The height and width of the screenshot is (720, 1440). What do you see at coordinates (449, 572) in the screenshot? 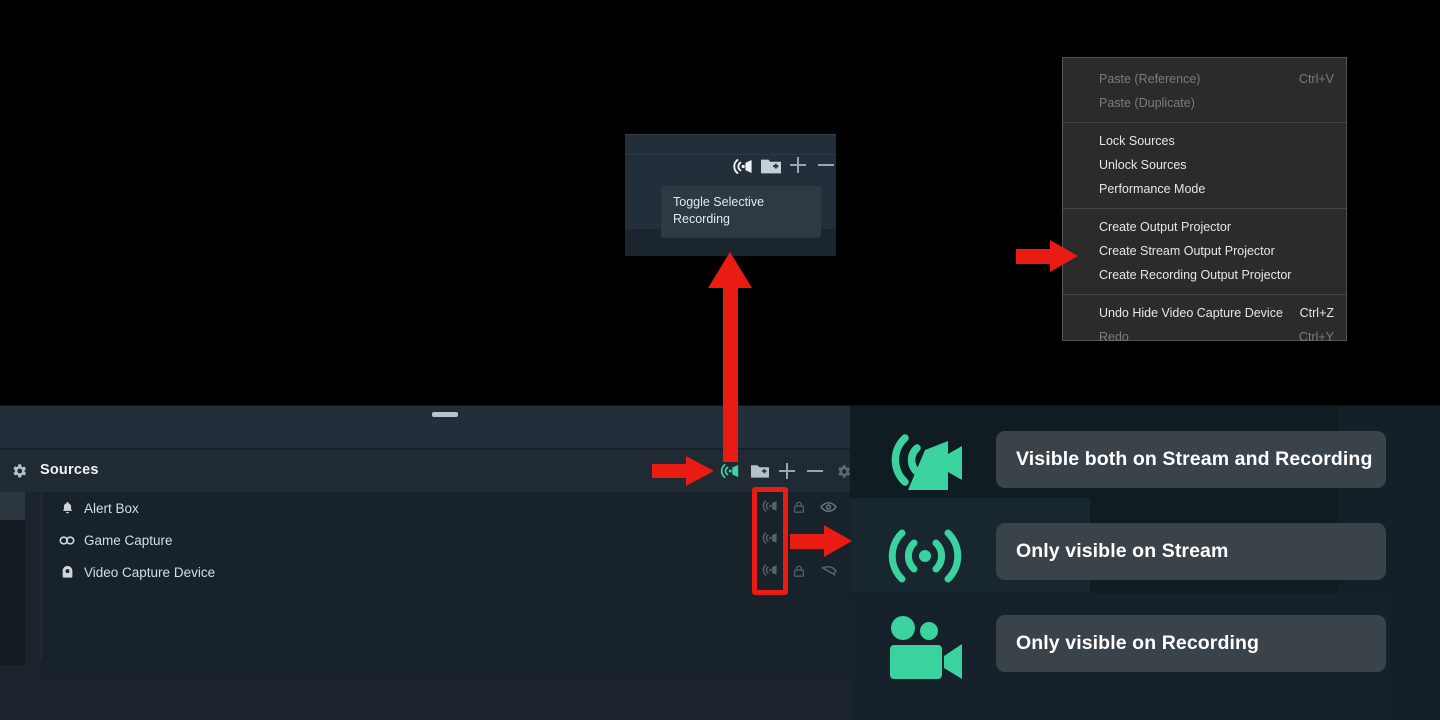
I see `list-item: Video Capture Device` at bounding box center [449, 572].